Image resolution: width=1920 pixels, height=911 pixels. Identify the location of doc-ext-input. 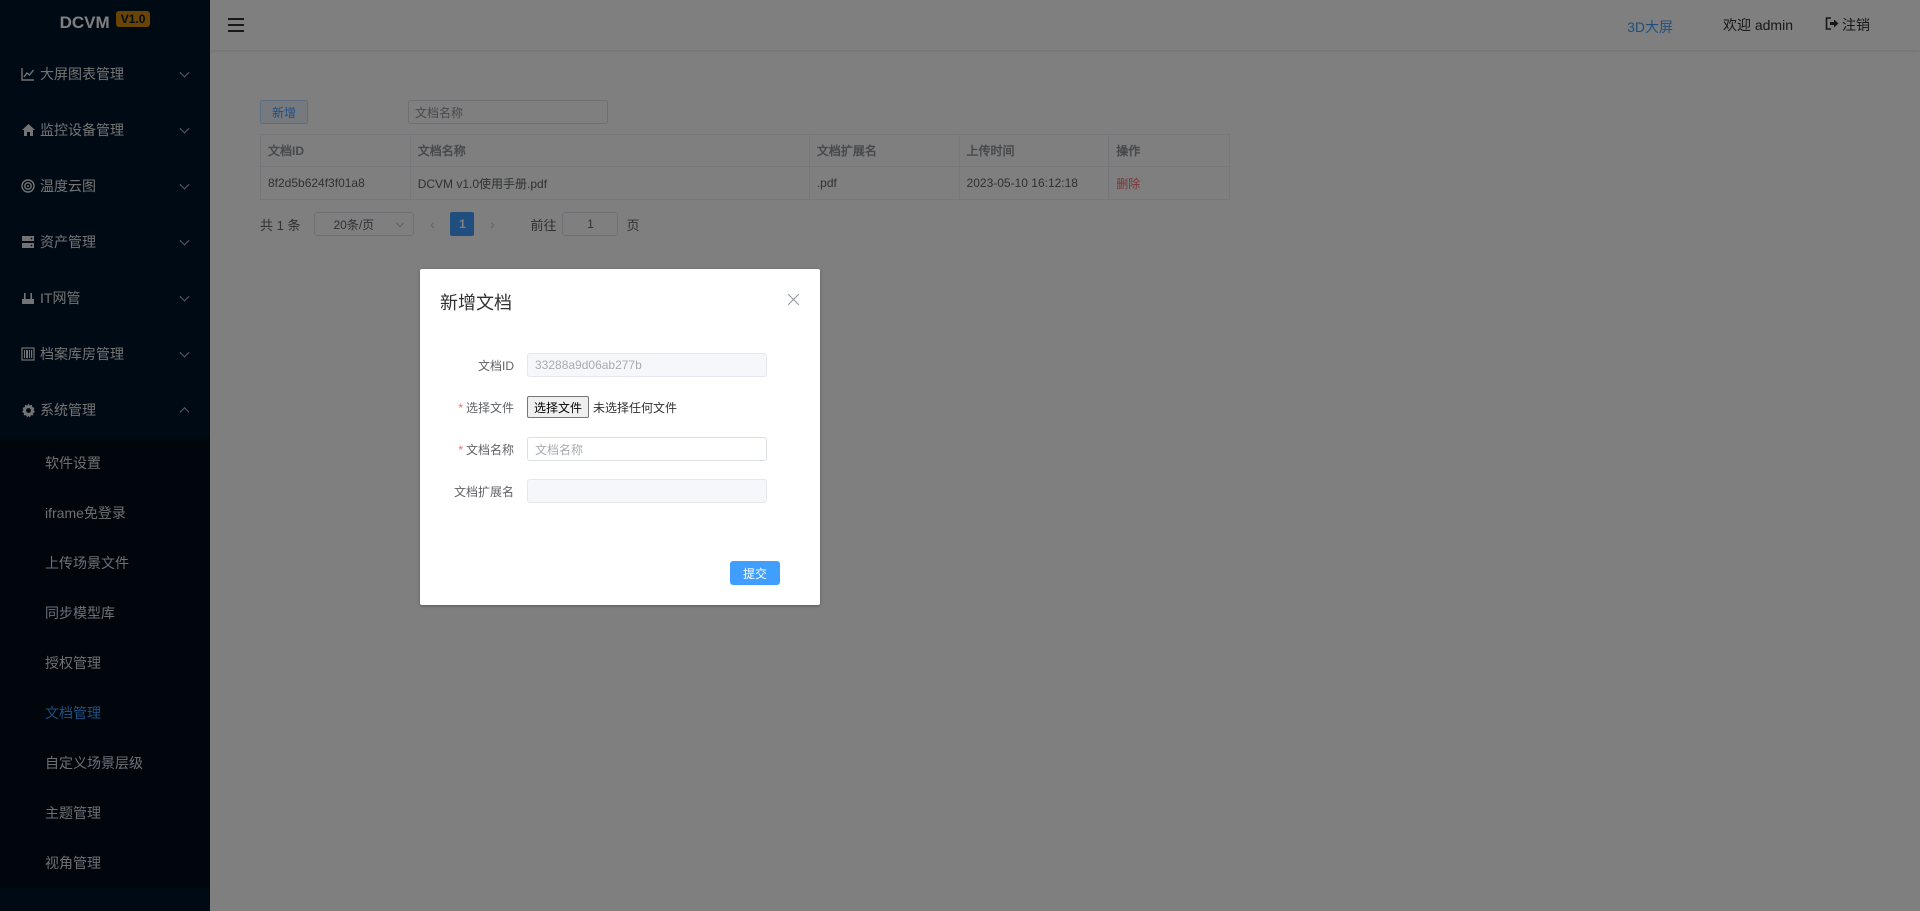
(647, 491).